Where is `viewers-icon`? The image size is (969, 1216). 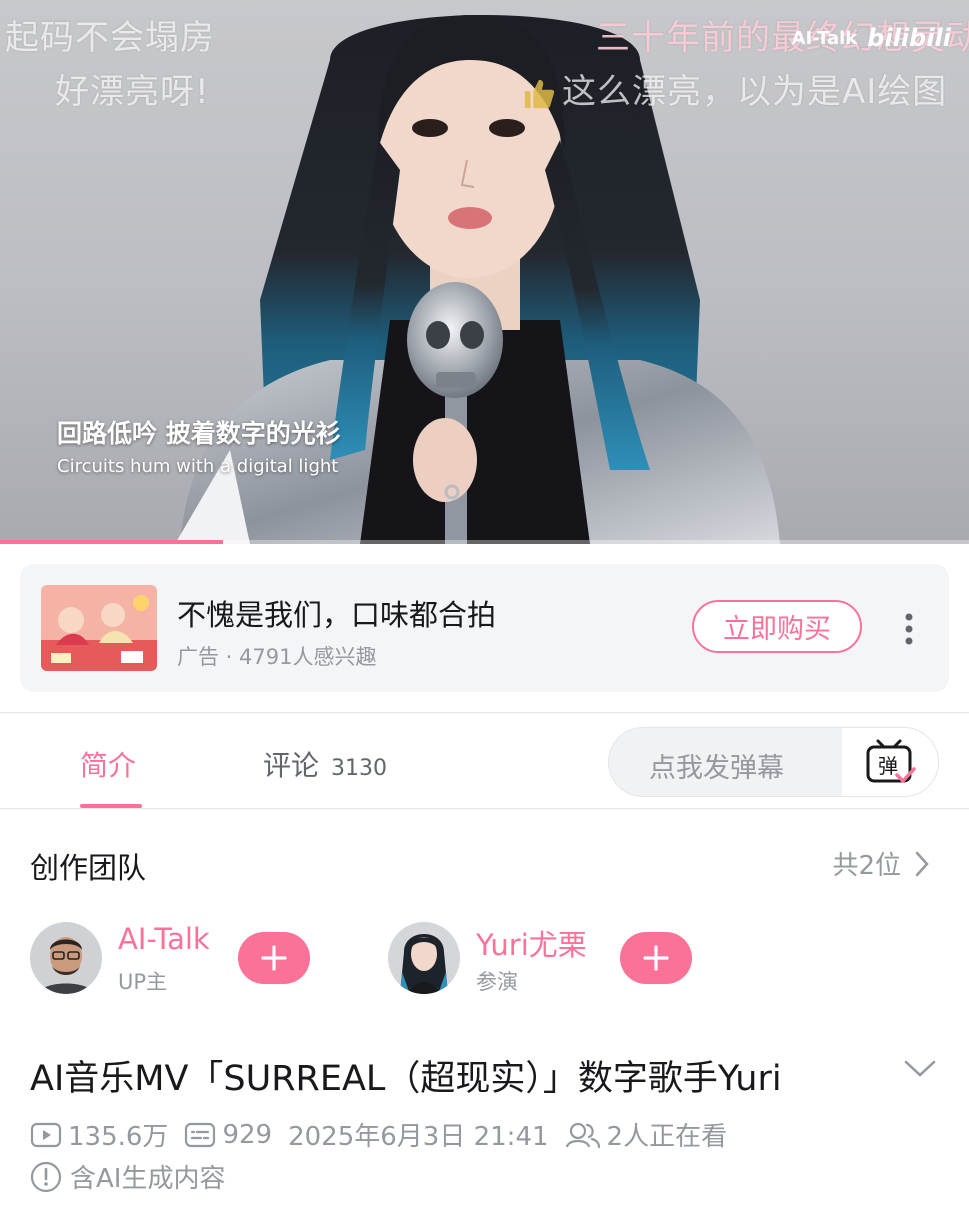 viewers-icon is located at coordinates (582, 1135).